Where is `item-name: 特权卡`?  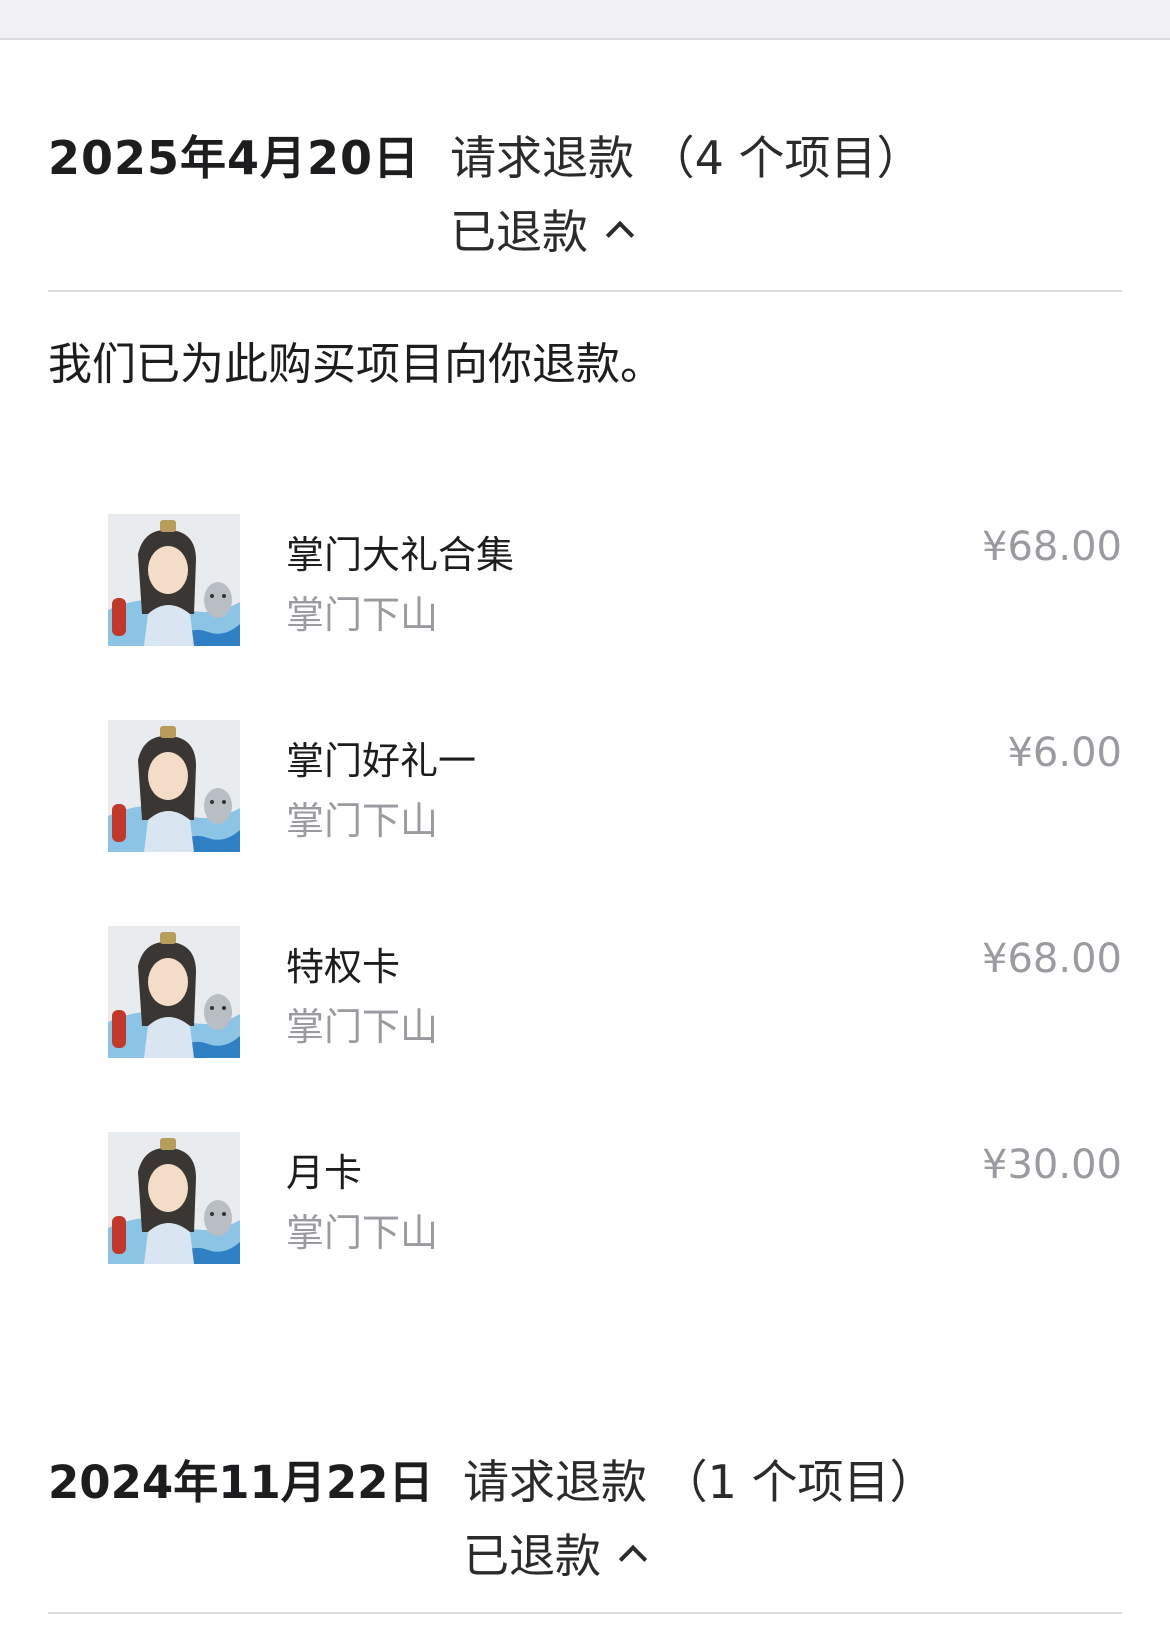
item-name: 特权卡 is located at coordinates (343, 967).